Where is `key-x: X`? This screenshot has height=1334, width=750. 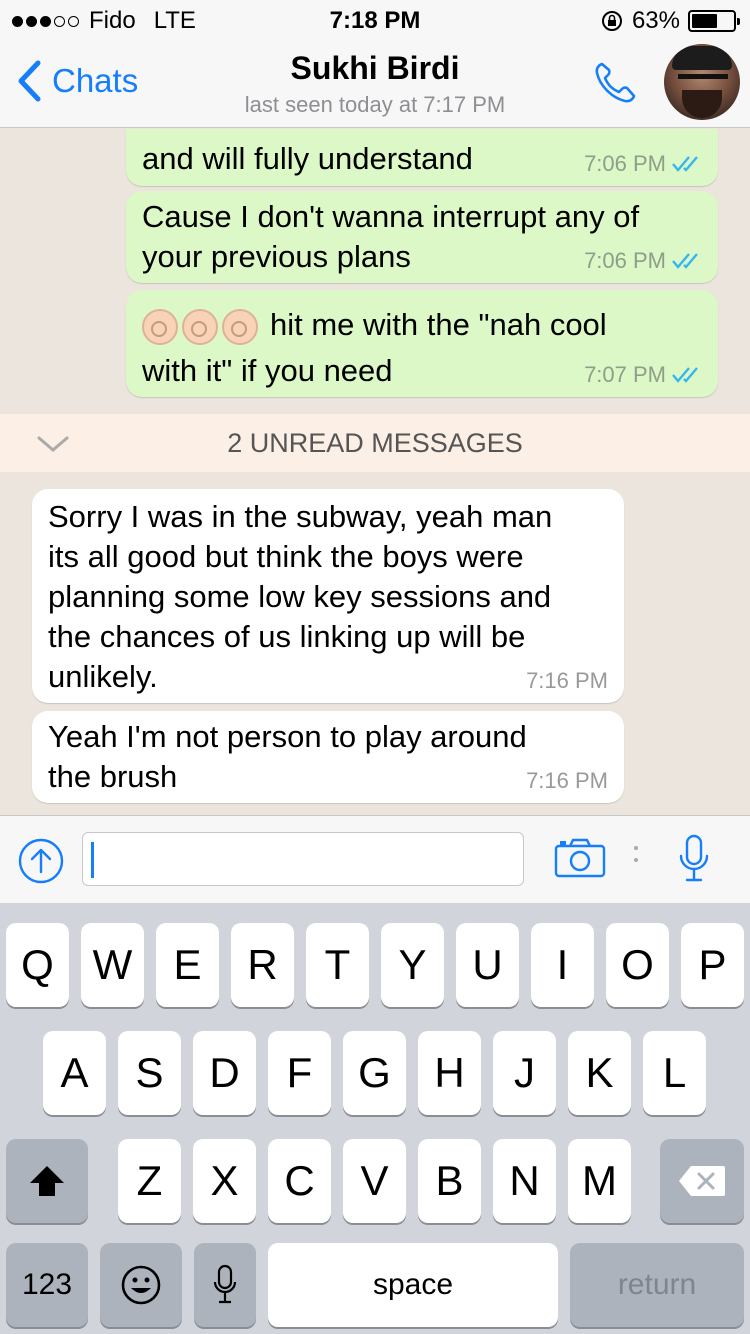 key-x: X is located at coordinates (224, 1181).